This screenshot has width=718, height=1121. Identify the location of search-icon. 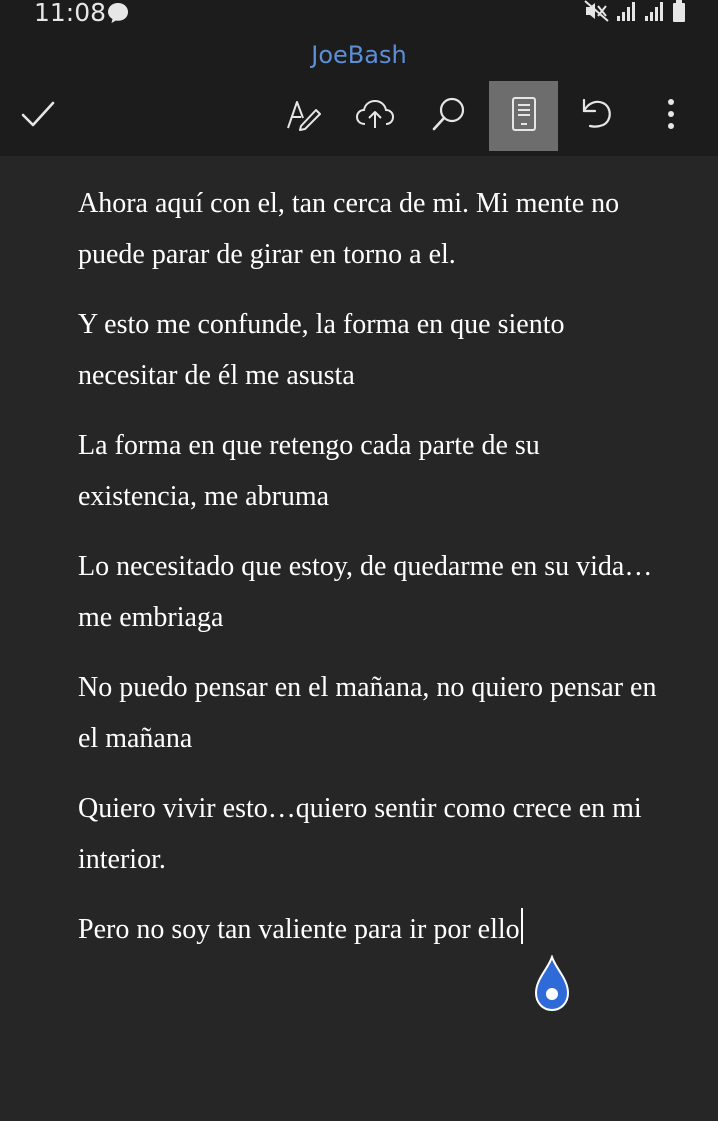
(449, 116).